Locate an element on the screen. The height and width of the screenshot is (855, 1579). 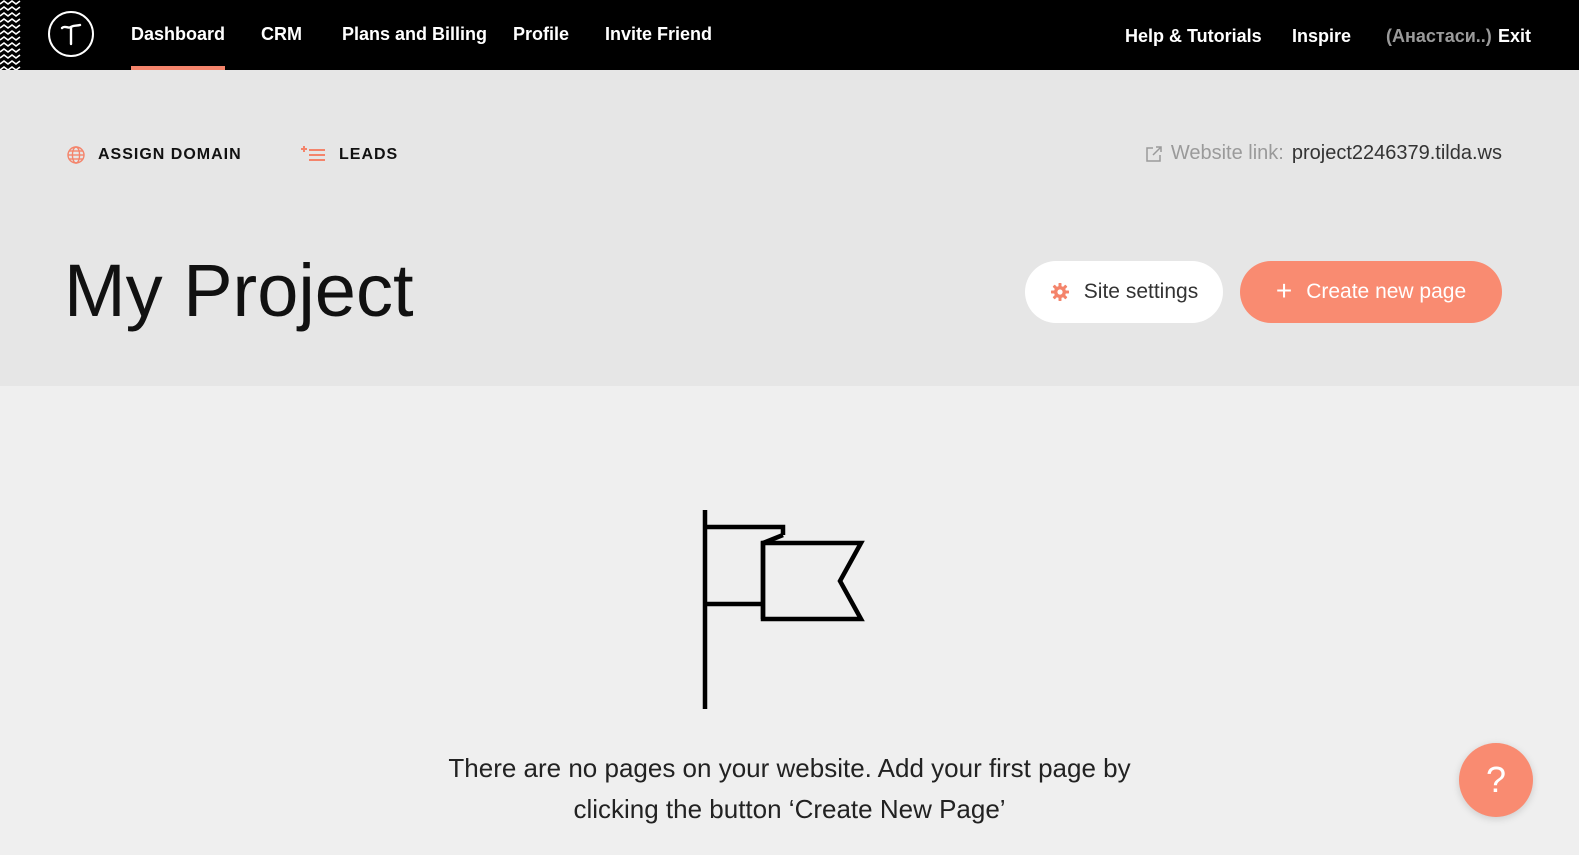
project-title: My Project is located at coordinates (239, 290).